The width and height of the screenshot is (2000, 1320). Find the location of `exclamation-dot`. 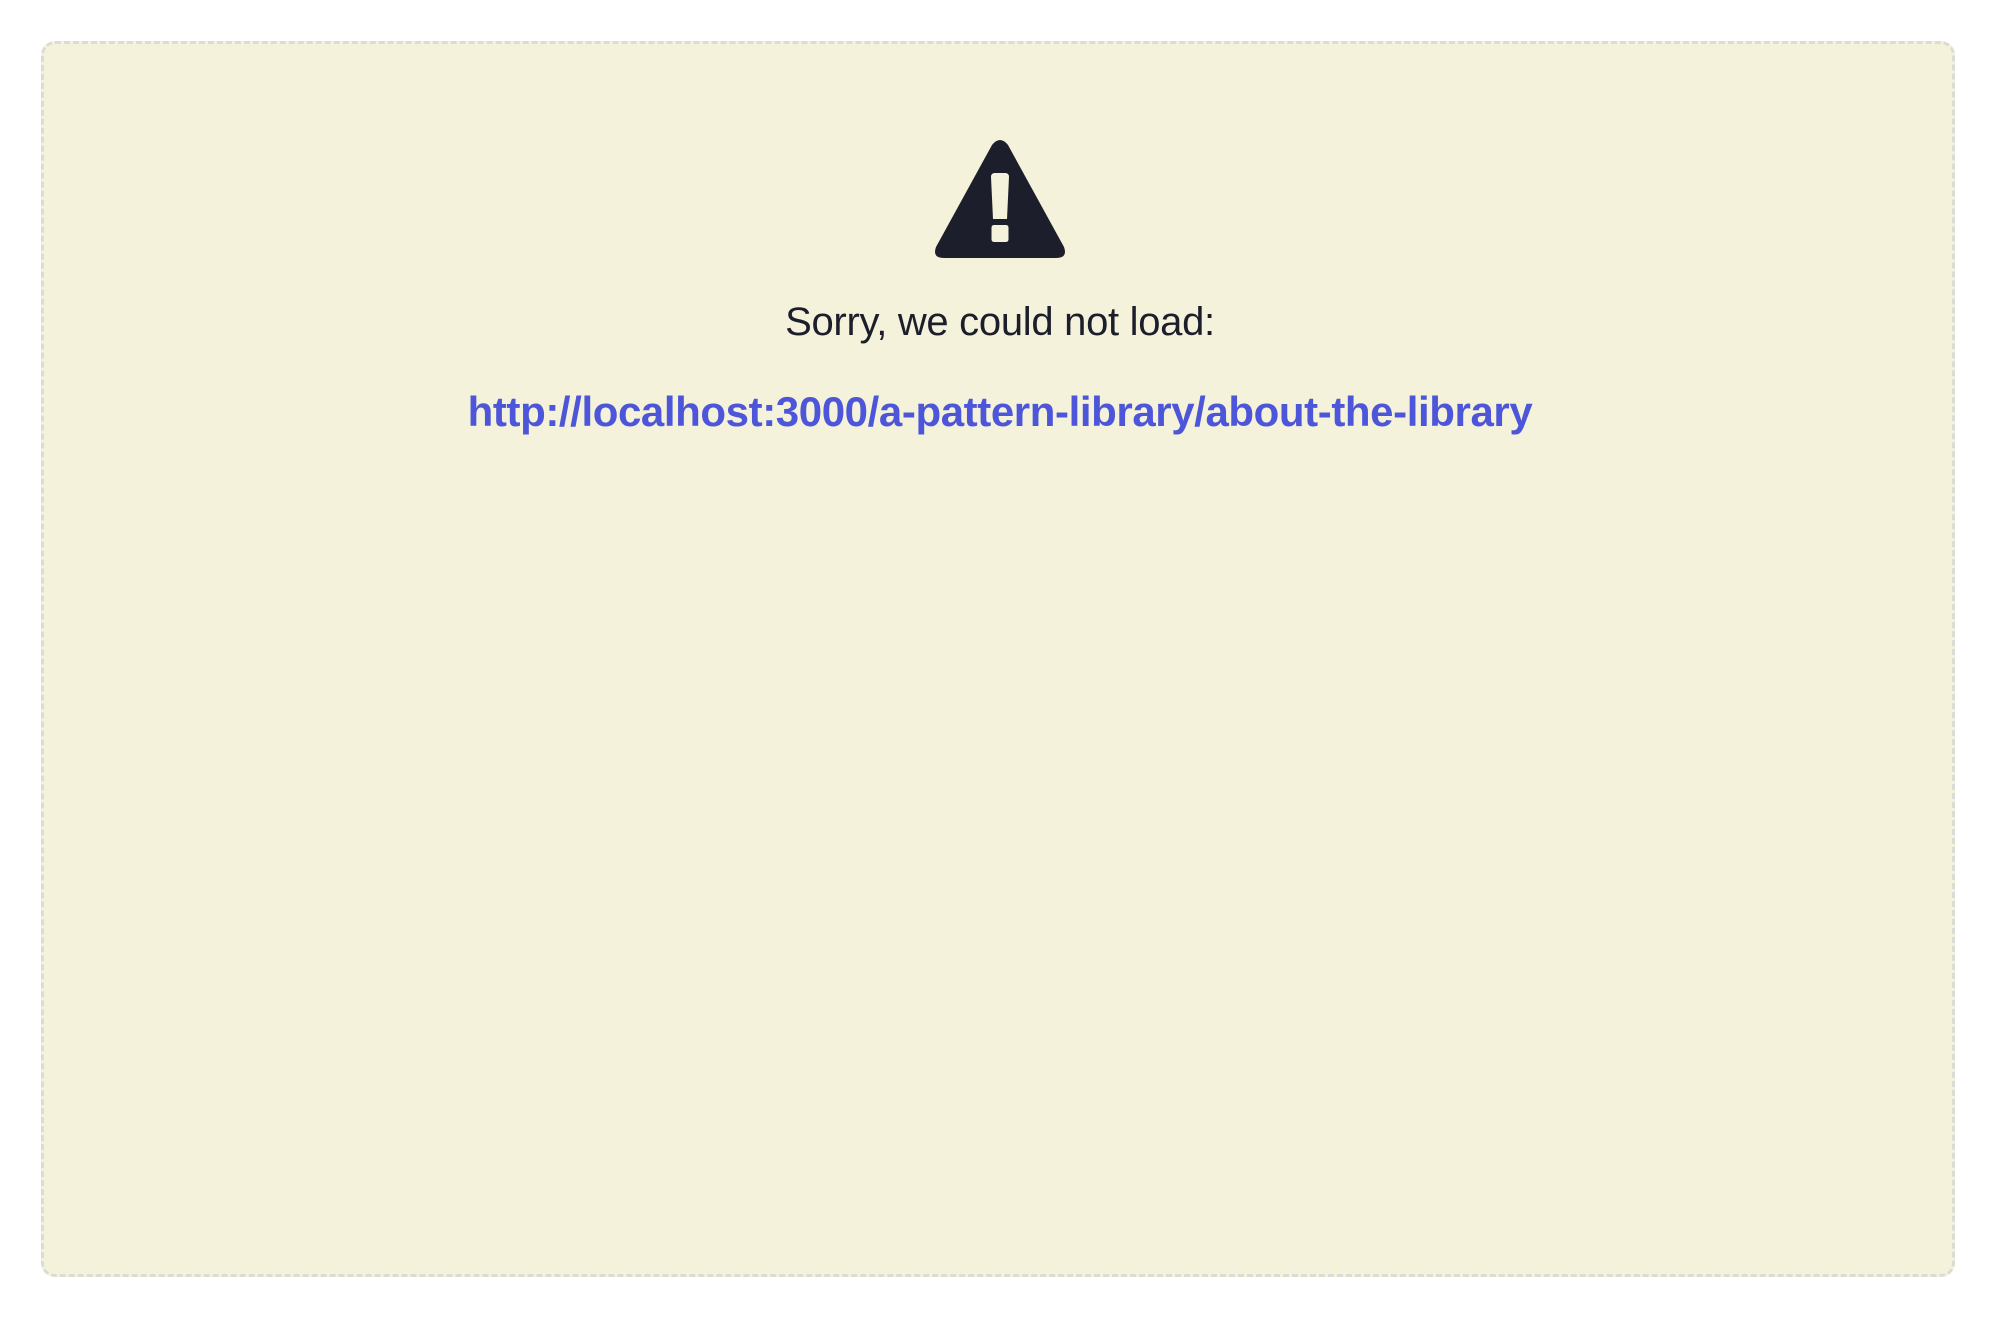

exclamation-dot is located at coordinates (1000, 233).